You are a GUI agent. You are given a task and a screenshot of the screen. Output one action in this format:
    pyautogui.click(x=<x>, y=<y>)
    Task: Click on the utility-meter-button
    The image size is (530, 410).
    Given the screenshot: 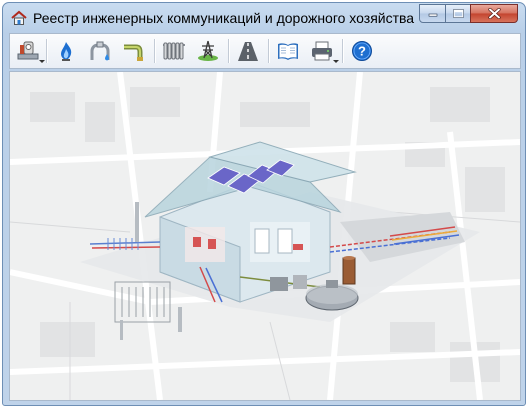 What is the action you would take?
    pyautogui.click(x=29, y=51)
    